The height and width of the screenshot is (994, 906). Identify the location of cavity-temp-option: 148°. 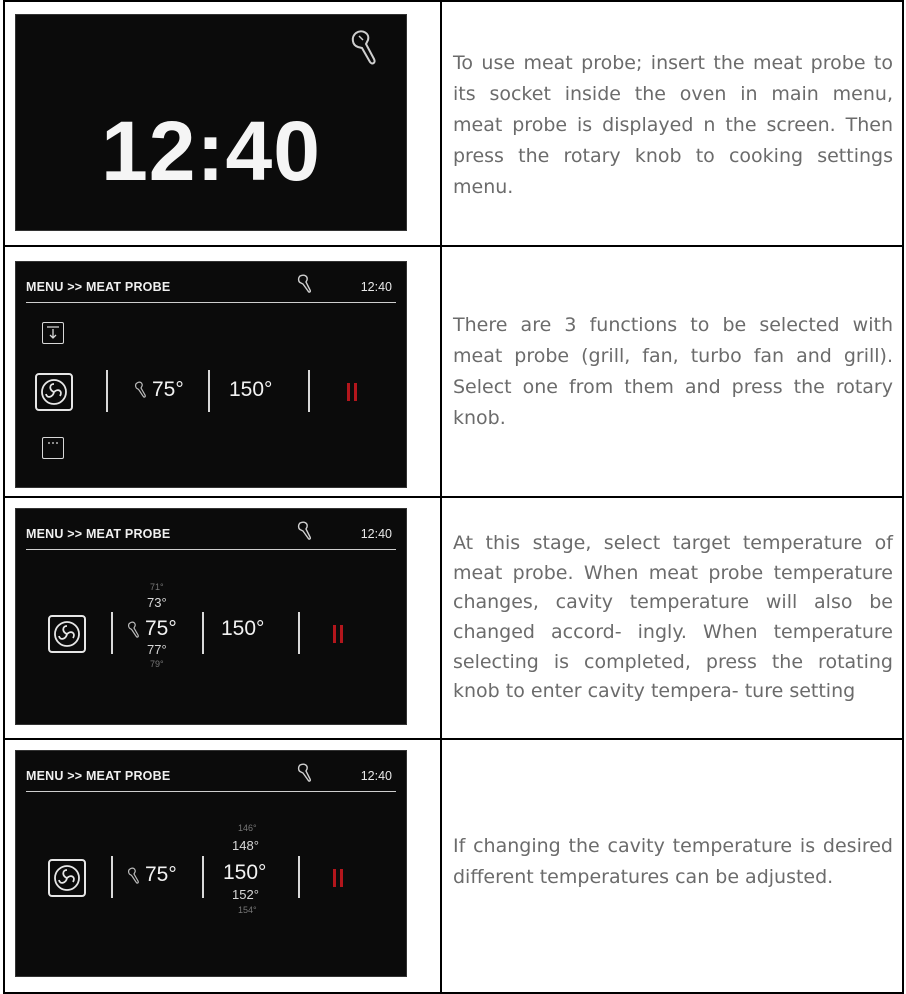
(245, 845).